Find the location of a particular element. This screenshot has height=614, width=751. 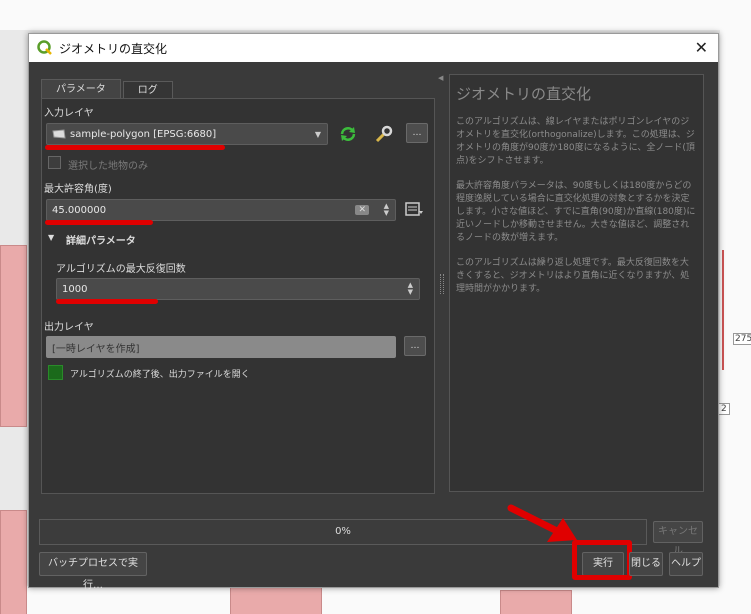

annotation-highlight-box is located at coordinates (602, 560).